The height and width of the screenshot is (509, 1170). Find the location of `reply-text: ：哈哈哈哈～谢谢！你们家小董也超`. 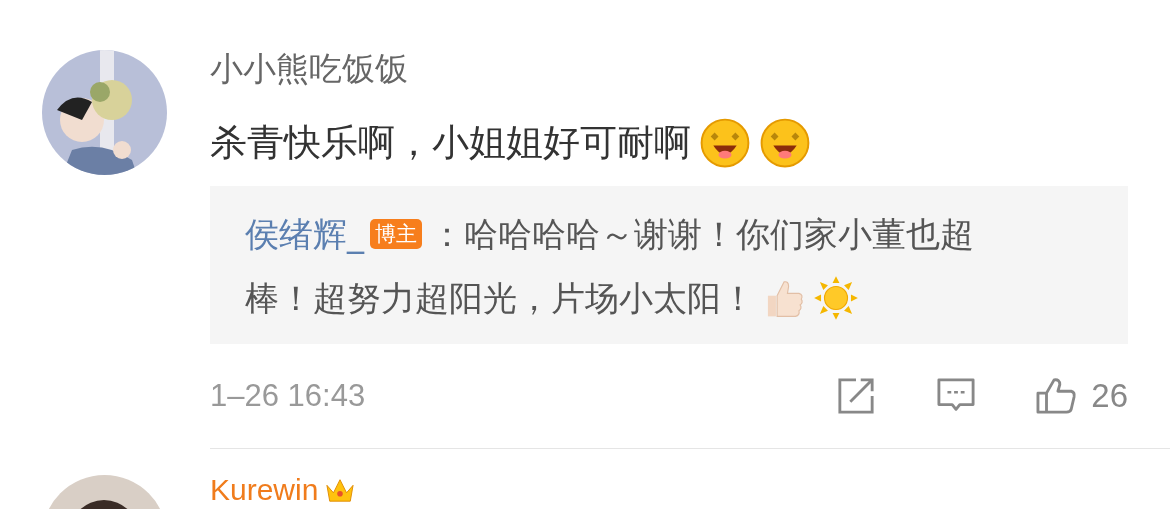

reply-text: ：哈哈哈哈～谢谢！你们家小董也超 is located at coordinates (702, 234).